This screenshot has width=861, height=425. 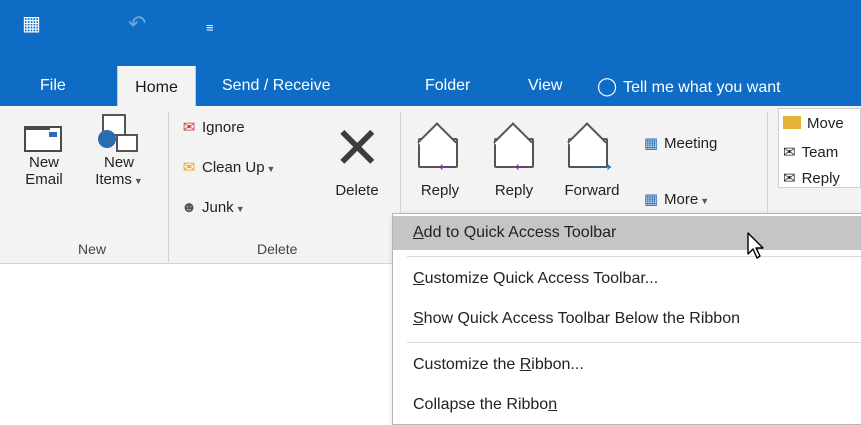 What do you see at coordinates (418, 232) in the screenshot?
I see `menu-accelerator: A` at bounding box center [418, 232].